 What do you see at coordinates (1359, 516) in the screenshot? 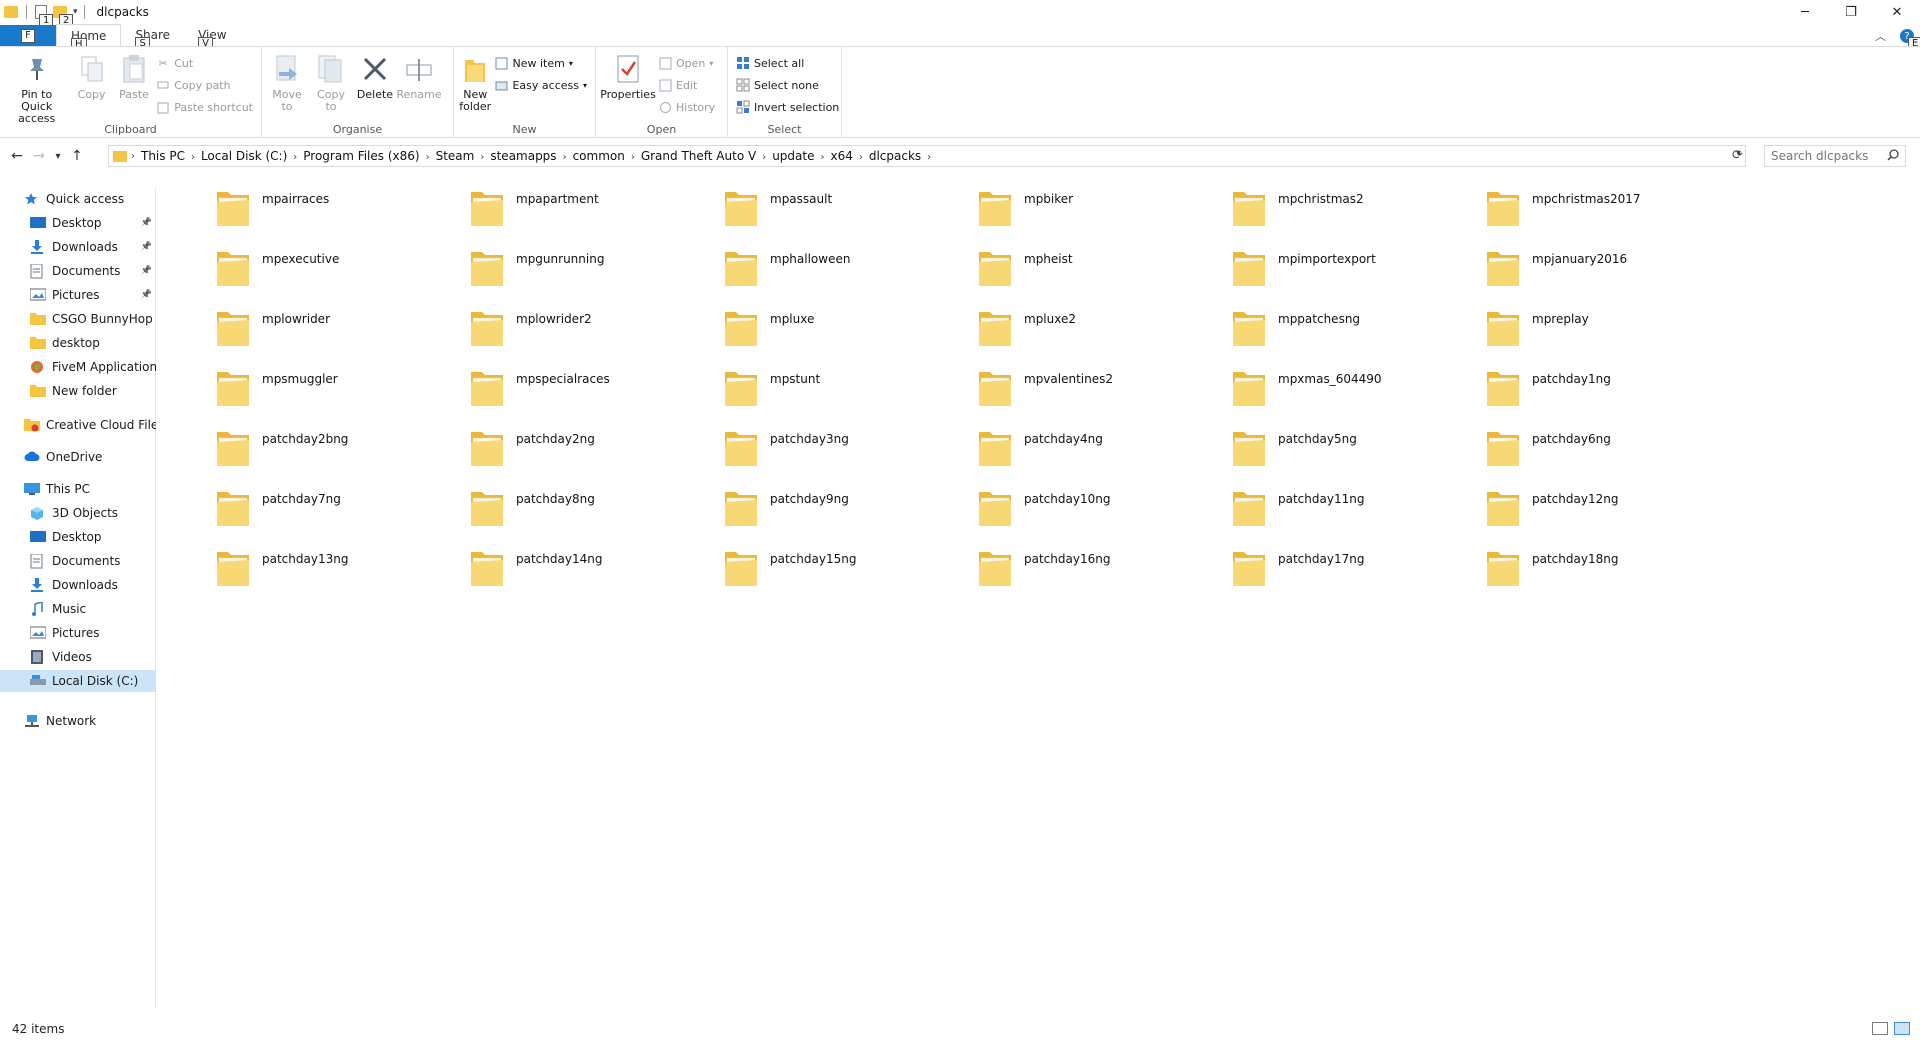
I see `folder-item: patchday11ng` at bounding box center [1359, 516].